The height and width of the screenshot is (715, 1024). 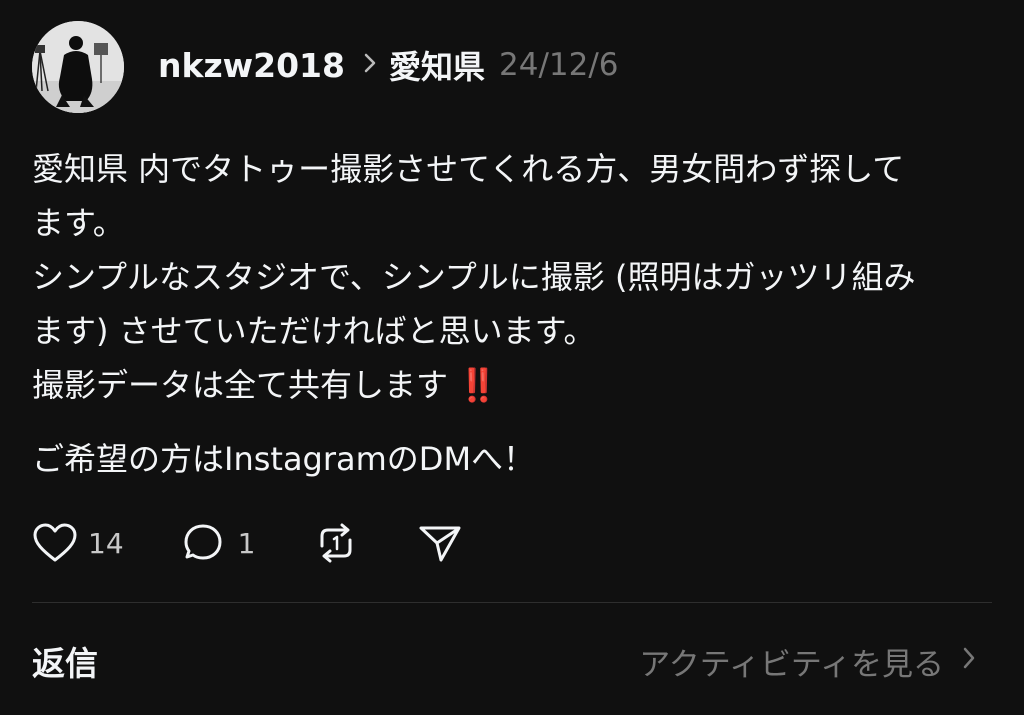 What do you see at coordinates (65, 663) in the screenshot?
I see `replies-title: 返信` at bounding box center [65, 663].